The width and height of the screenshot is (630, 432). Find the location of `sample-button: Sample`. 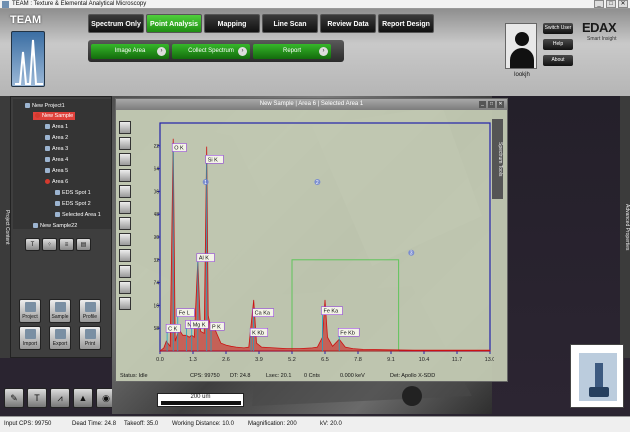

sample-button: Sample is located at coordinates (60, 311).